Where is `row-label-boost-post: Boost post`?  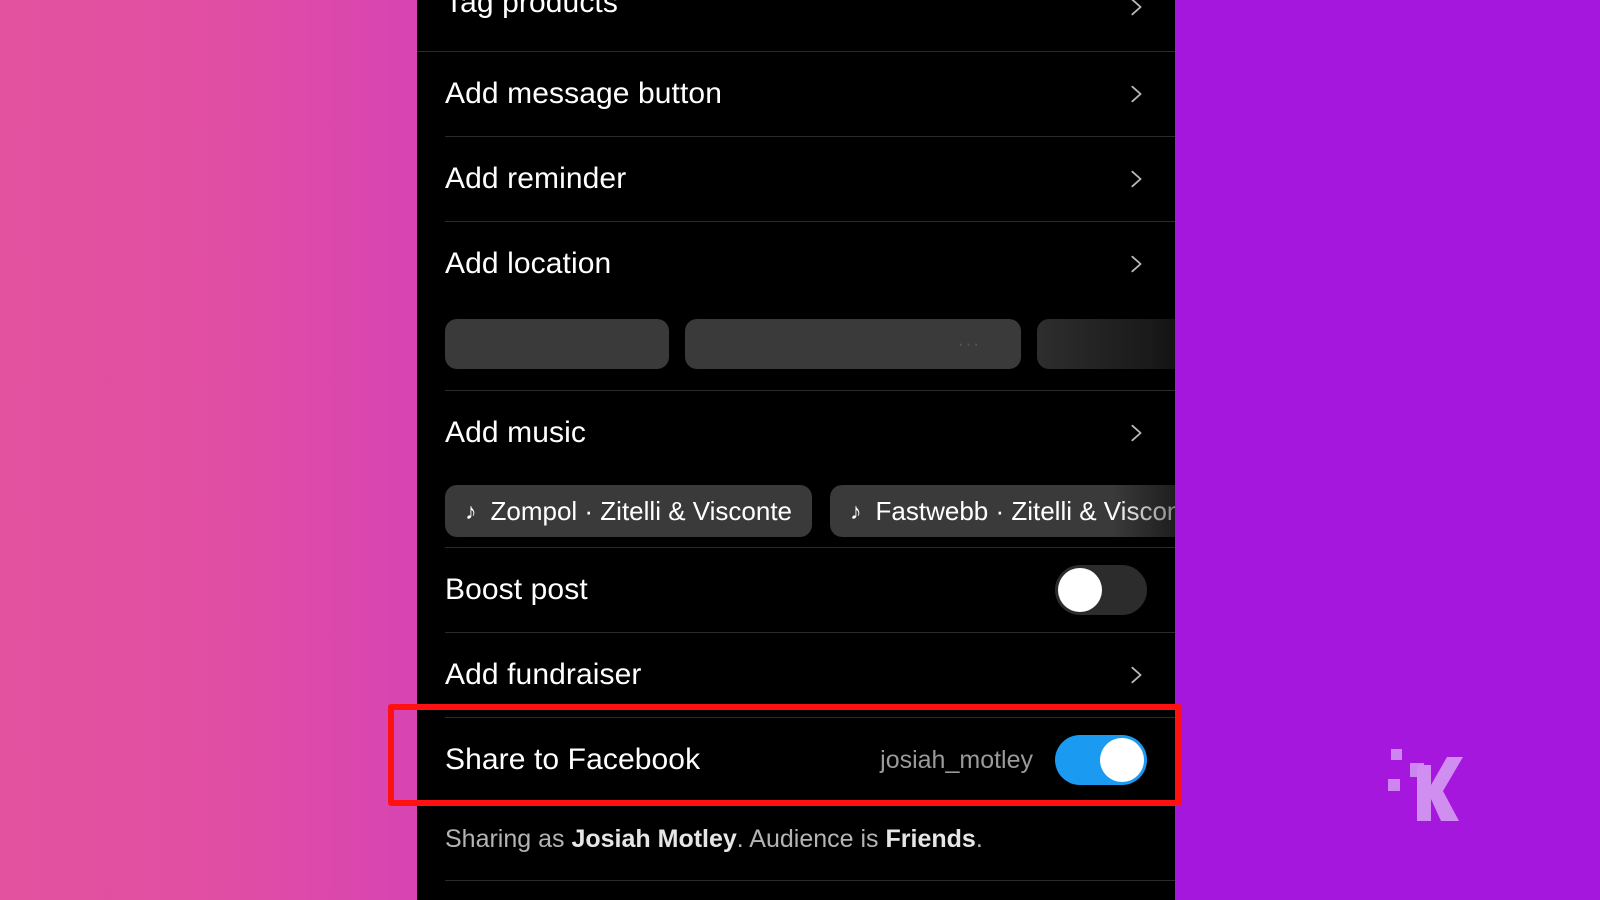
row-label-boost-post: Boost post is located at coordinates (516, 589).